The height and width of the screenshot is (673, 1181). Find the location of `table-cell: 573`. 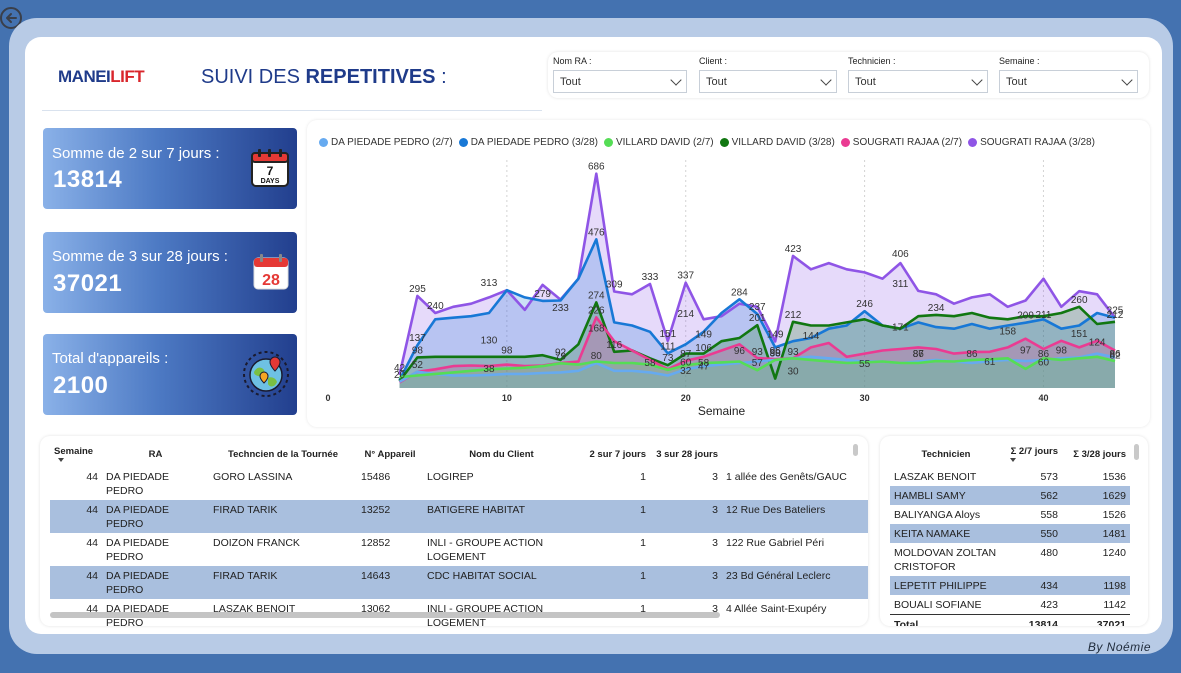

table-cell: 573 is located at coordinates (1049, 477).